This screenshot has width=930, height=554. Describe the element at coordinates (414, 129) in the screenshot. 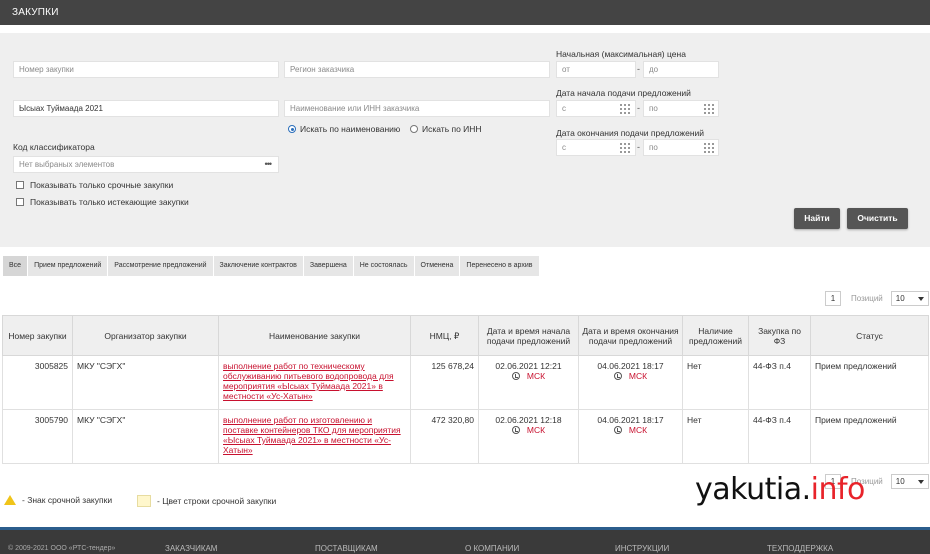

I see `radio-indicator` at that location.